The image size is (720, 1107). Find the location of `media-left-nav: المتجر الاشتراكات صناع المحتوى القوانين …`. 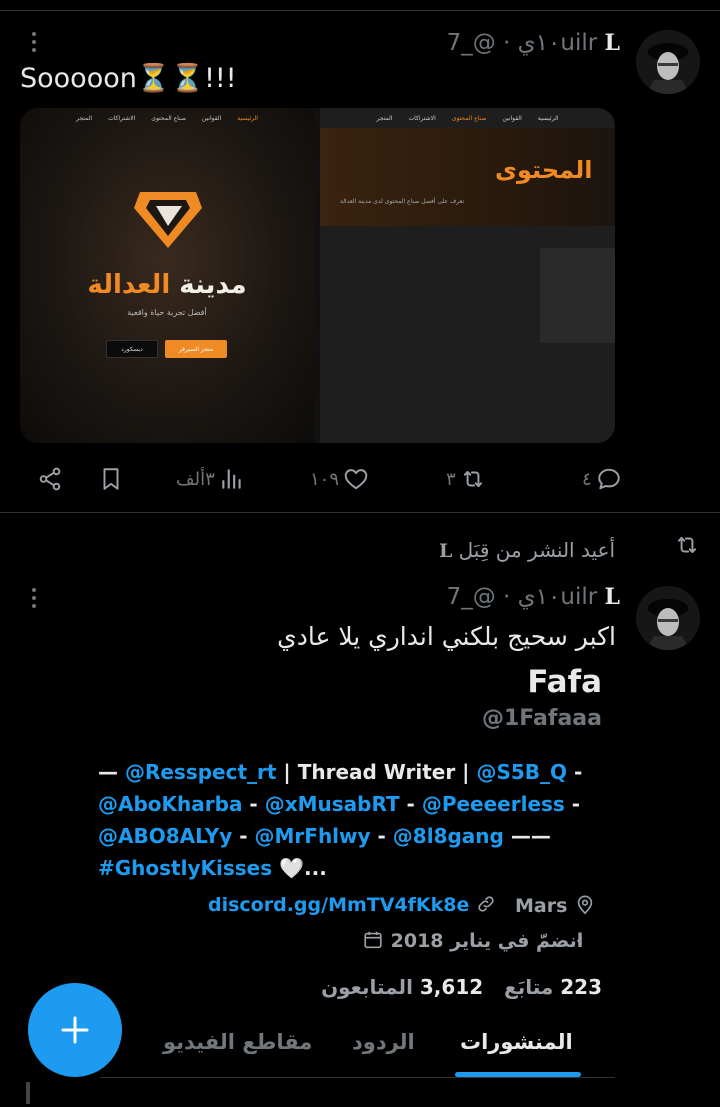

media-left-nav: المتجر الاشتراكات صناع المحتوى القوانين … is located at coordinates (167, 118).